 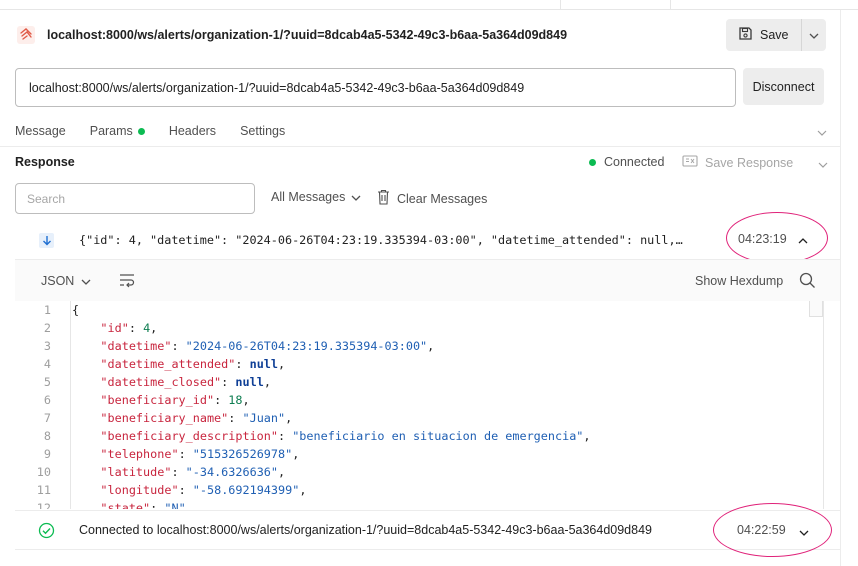 I want to click on right-edge-divider, so click(x=840, y=288).